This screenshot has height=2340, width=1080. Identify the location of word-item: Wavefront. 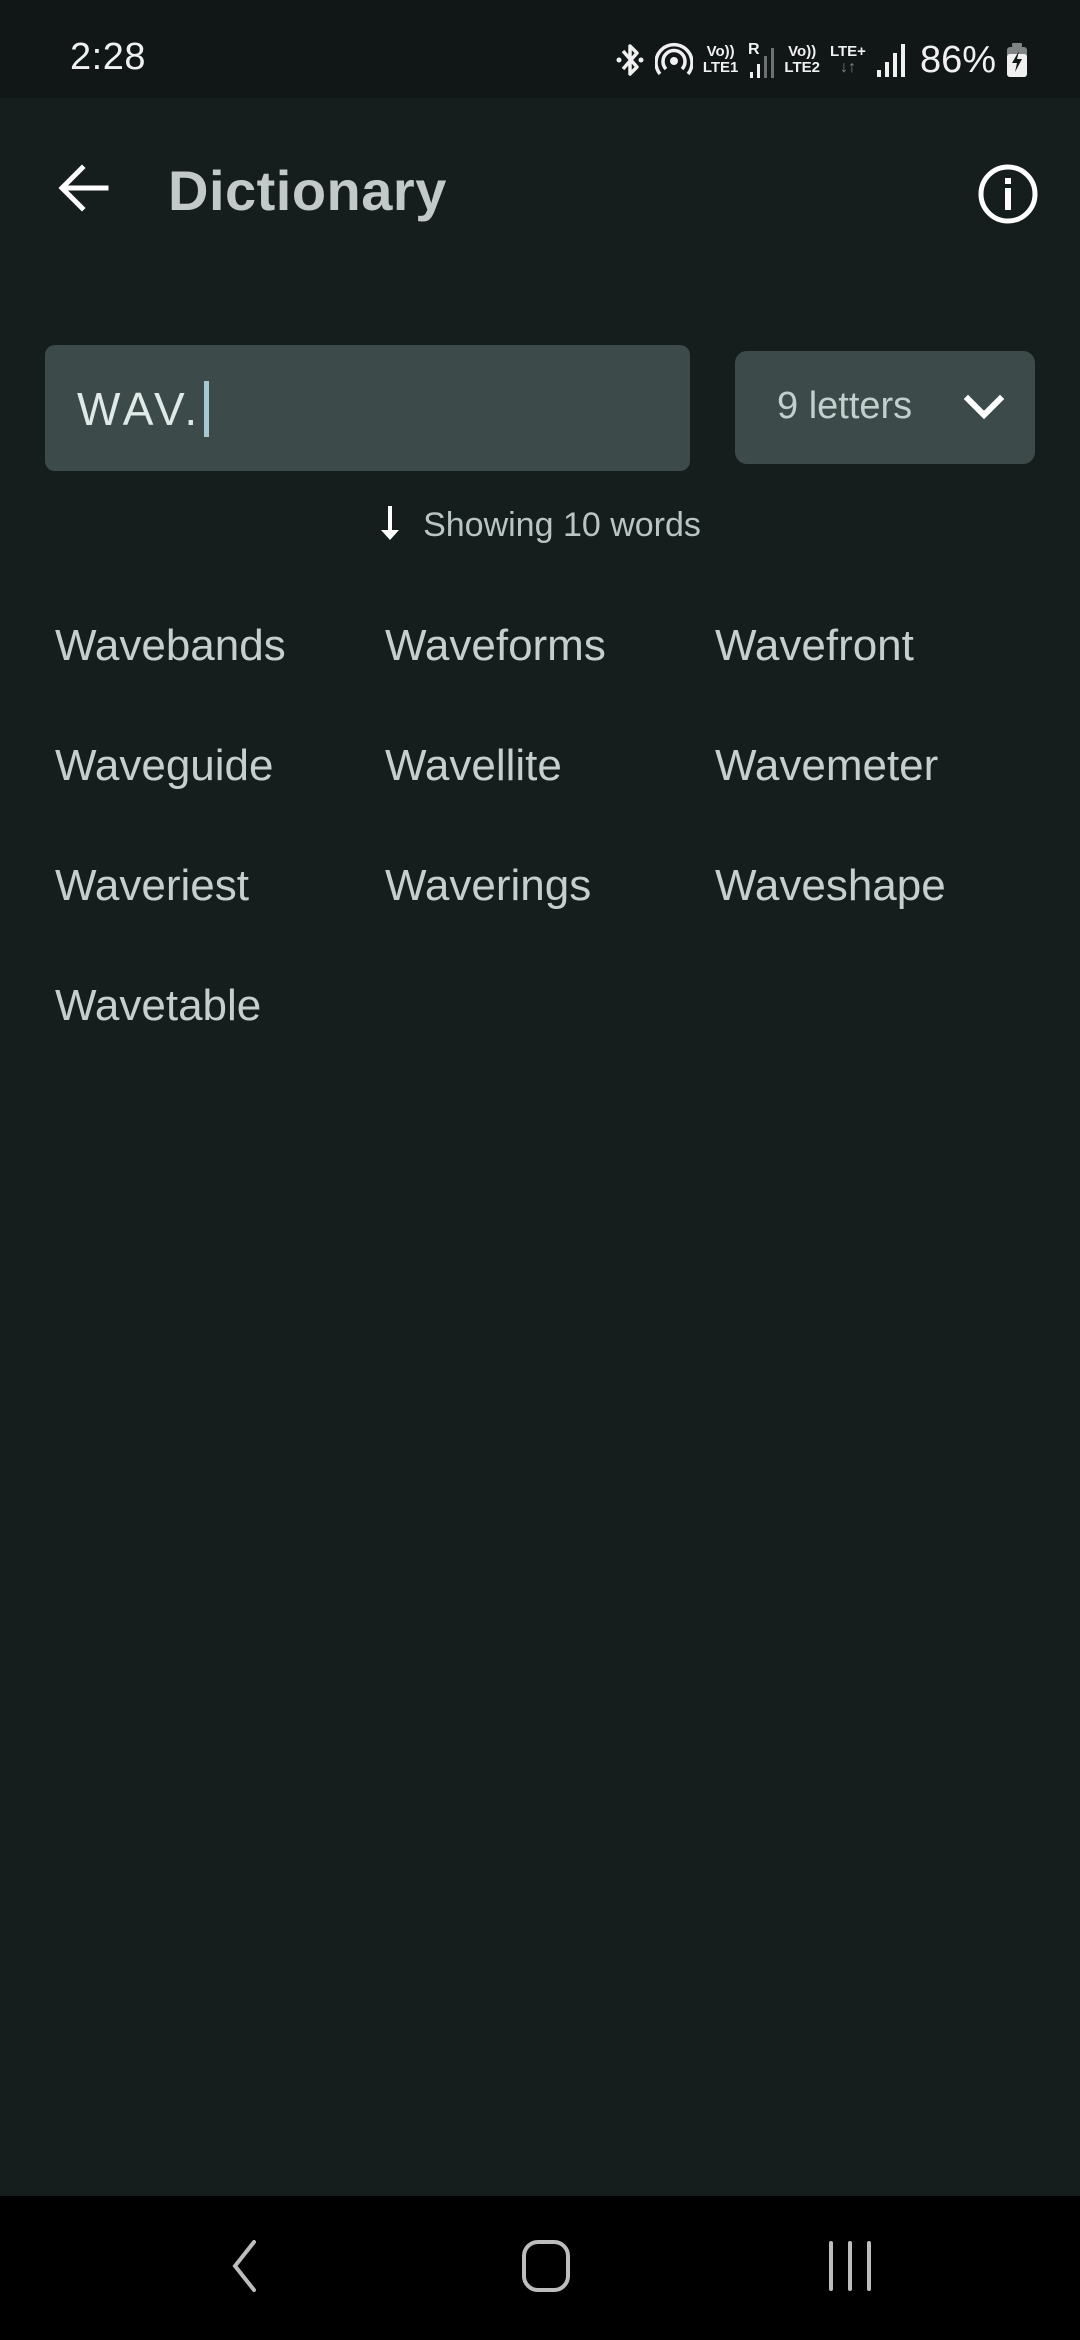
(880, 670).